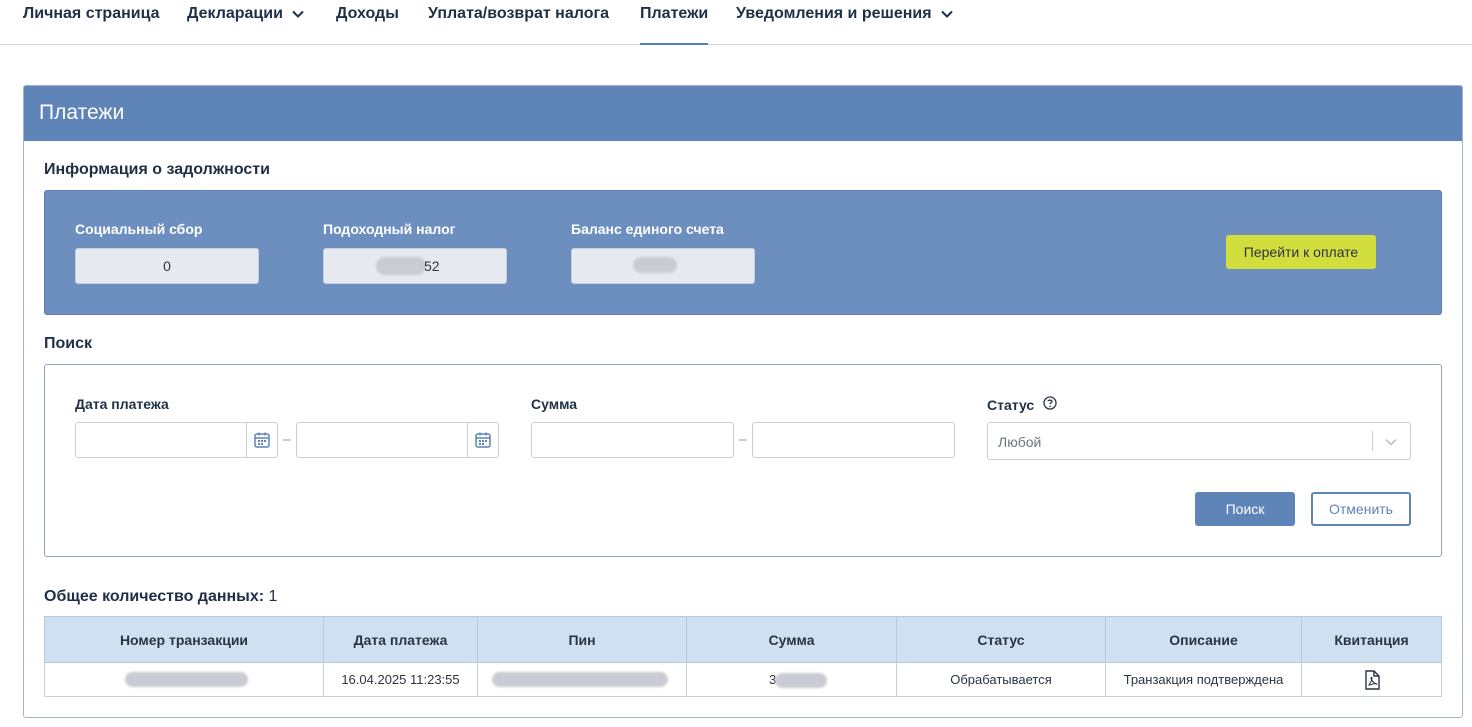 The width and height of the screenshot is (1472, 727). Describe the element at coordinates (400, 639) in the screenshot. I see `column-header-payment-date: Дата платежа` at that location.